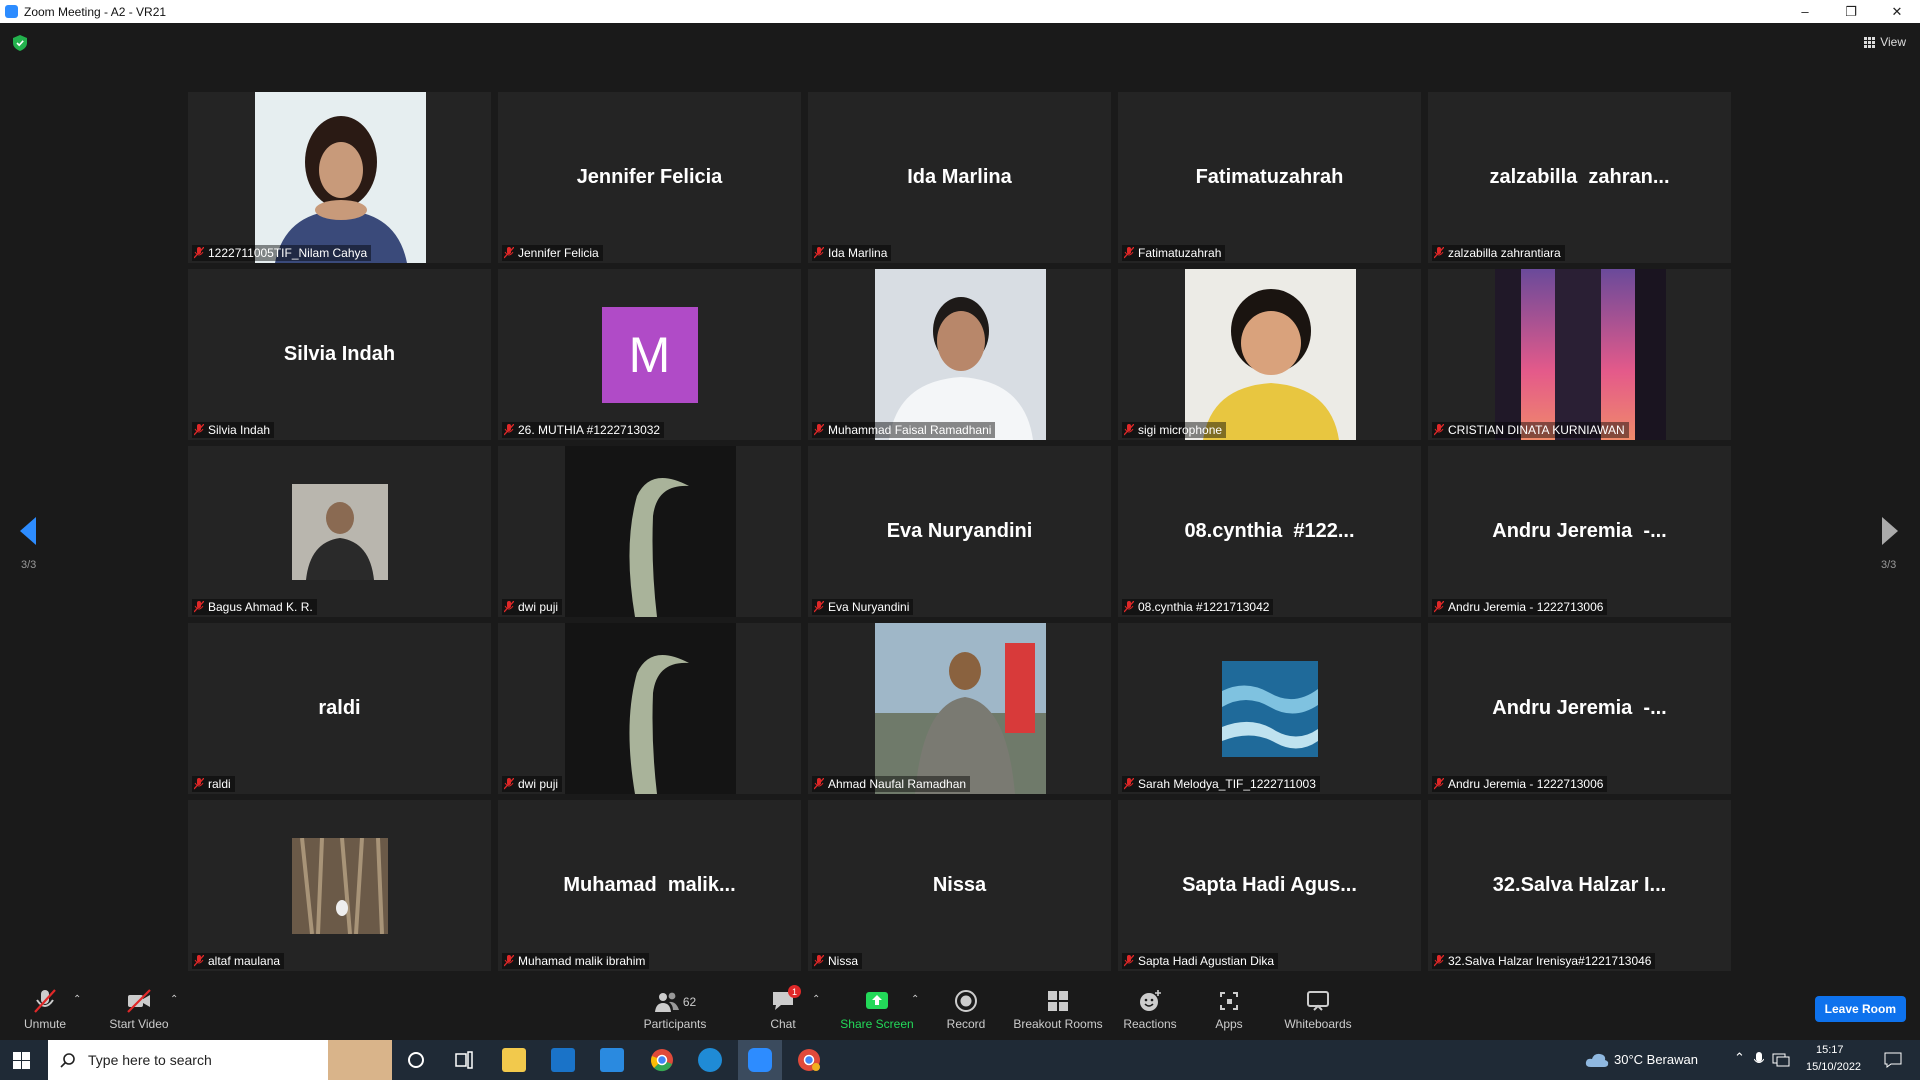  What do you see at coordinates (1897, 11) in the screenshot?
I see `close-button: ✕` at bounding box center [1897, 11].